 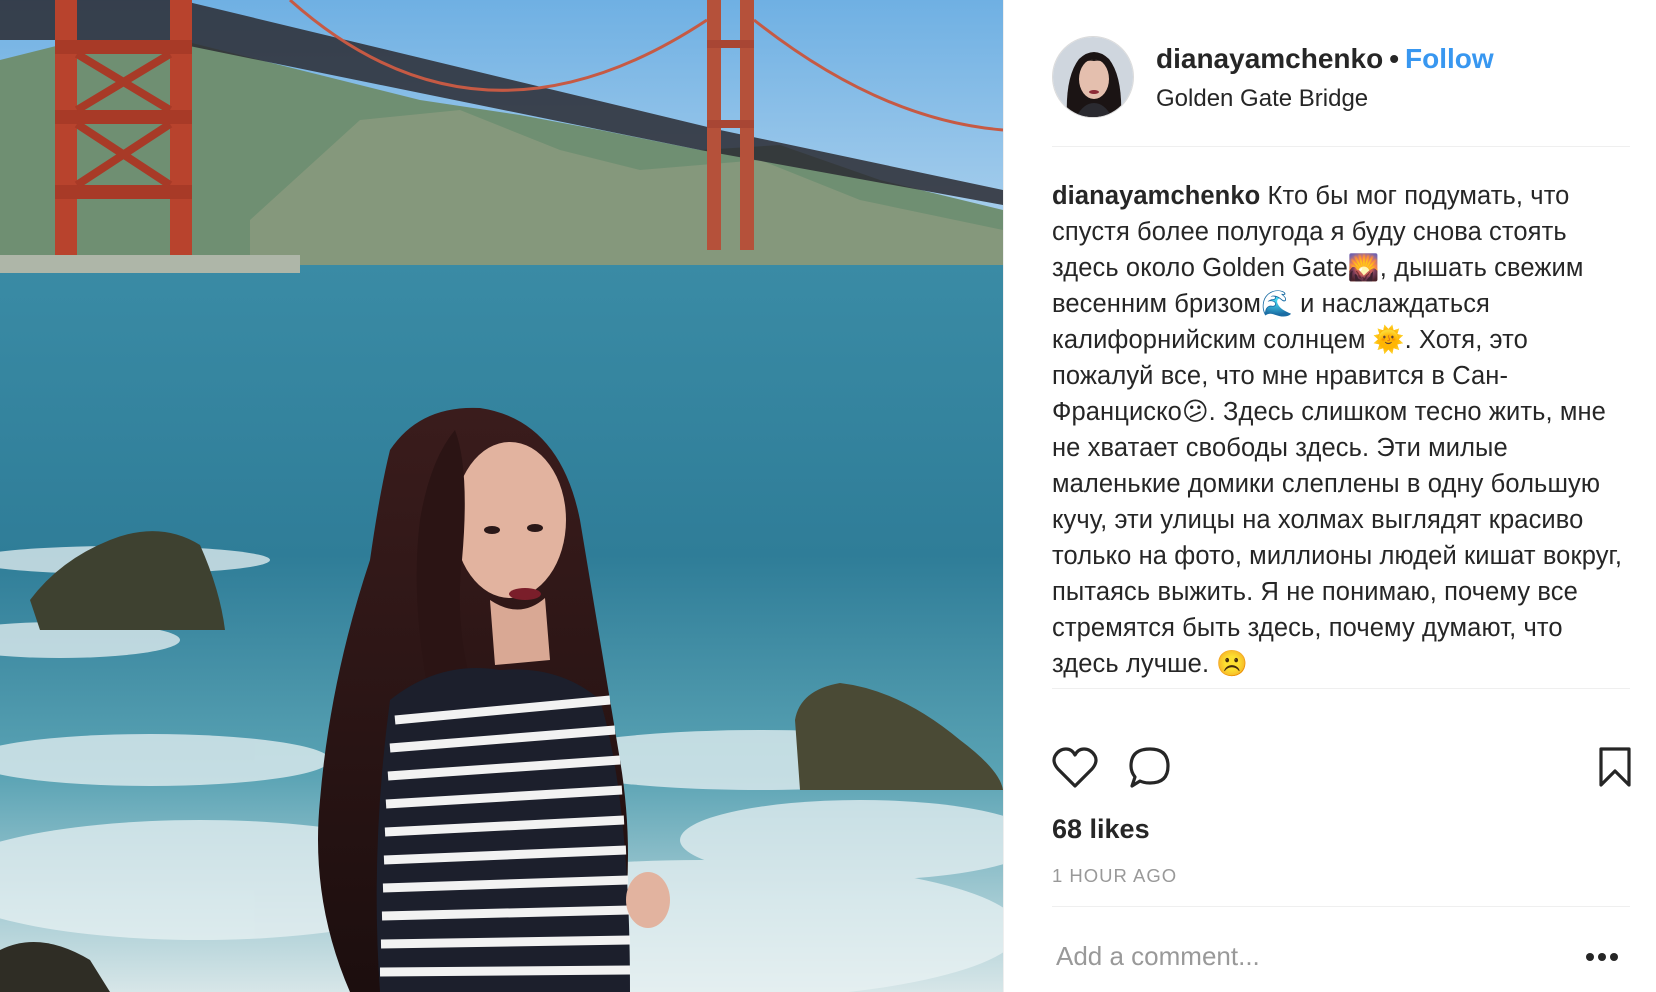 I want to click on comment-input, so click(x=1306, y=956).